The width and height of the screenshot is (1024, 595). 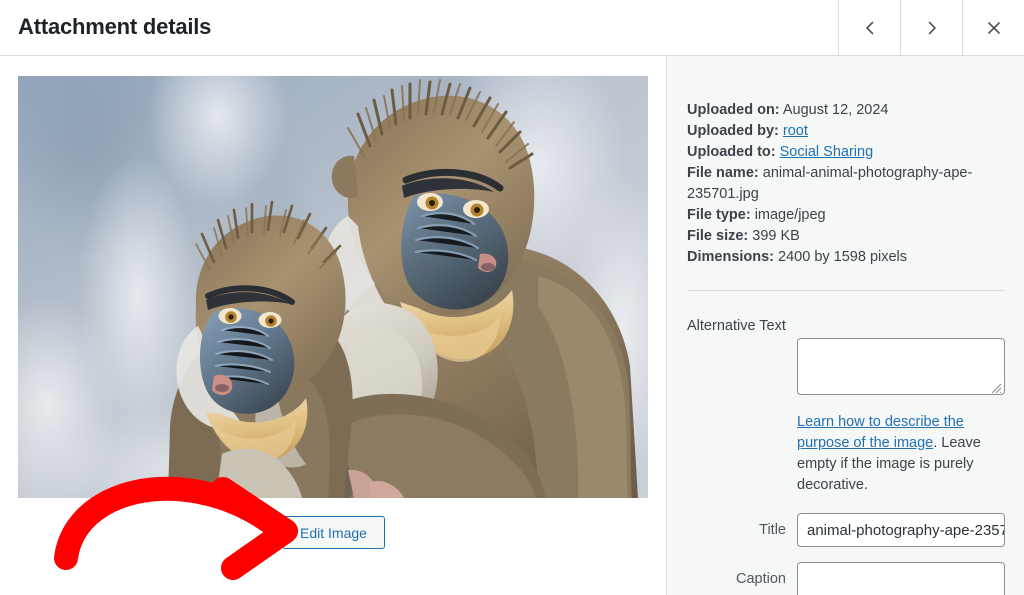 I want to click on title-label: Title, so click(x=772, y=530).